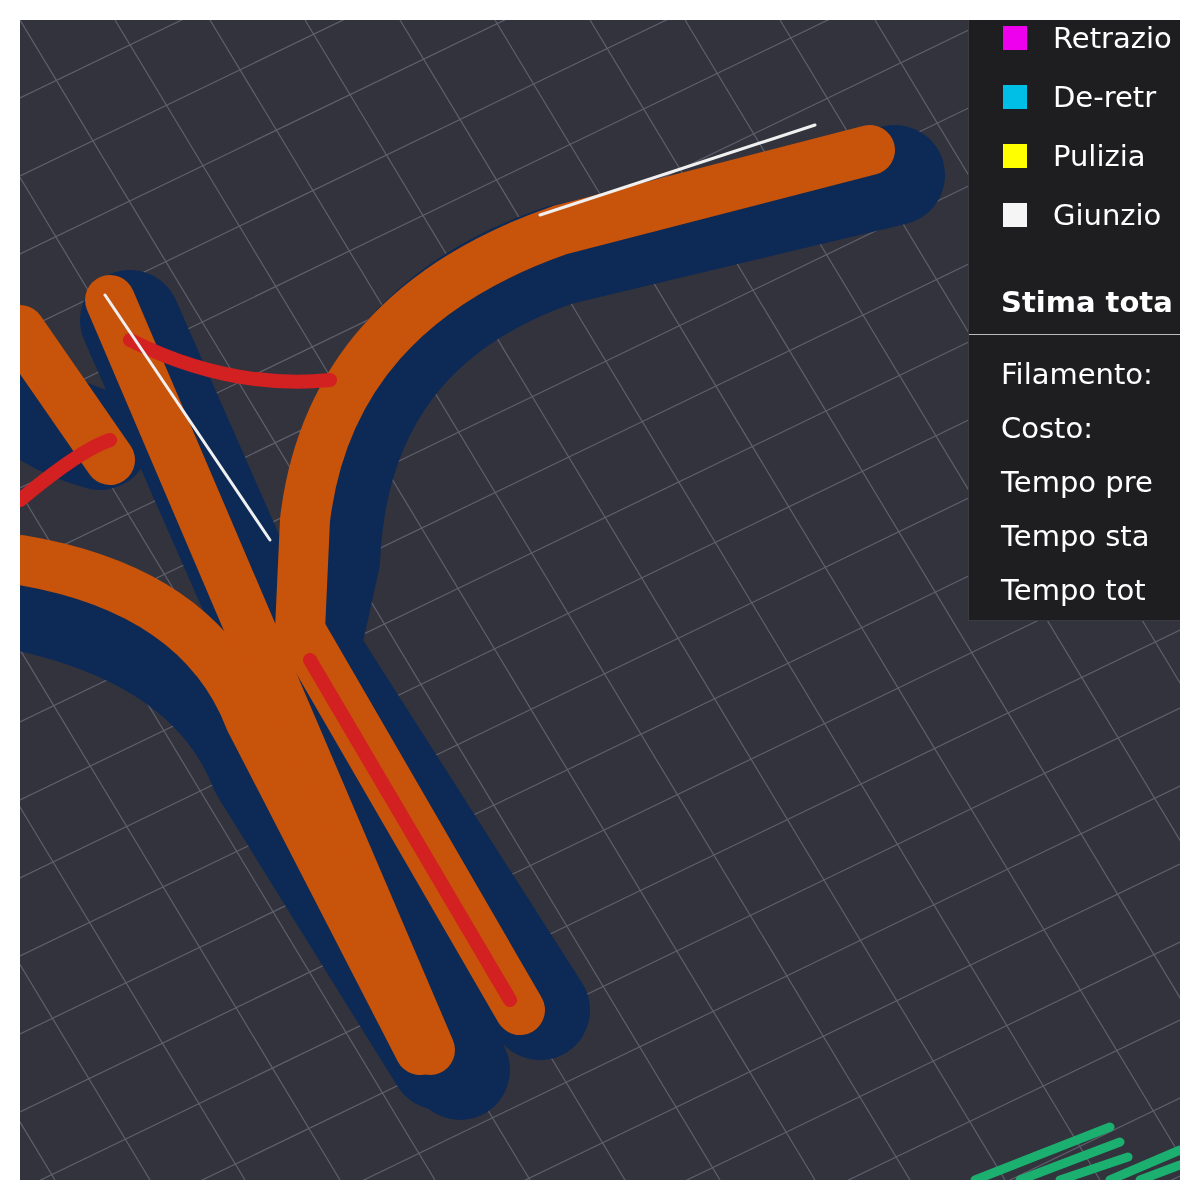 The image size is (1200, 1200). I want to click on estimate-title: Stima tota, so click(1087, 302).